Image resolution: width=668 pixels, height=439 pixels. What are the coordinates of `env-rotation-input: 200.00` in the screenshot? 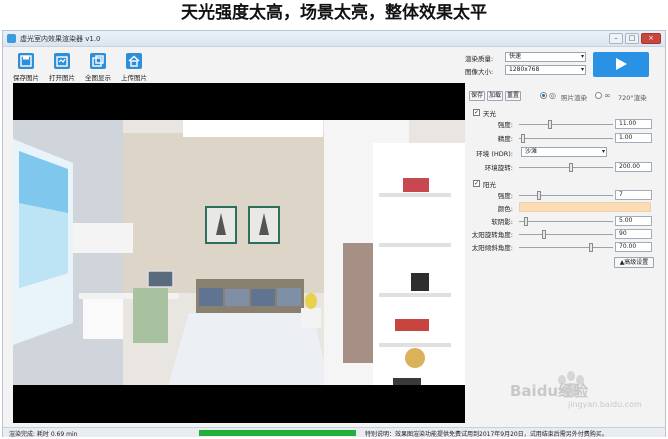 It's located at (633, 167).